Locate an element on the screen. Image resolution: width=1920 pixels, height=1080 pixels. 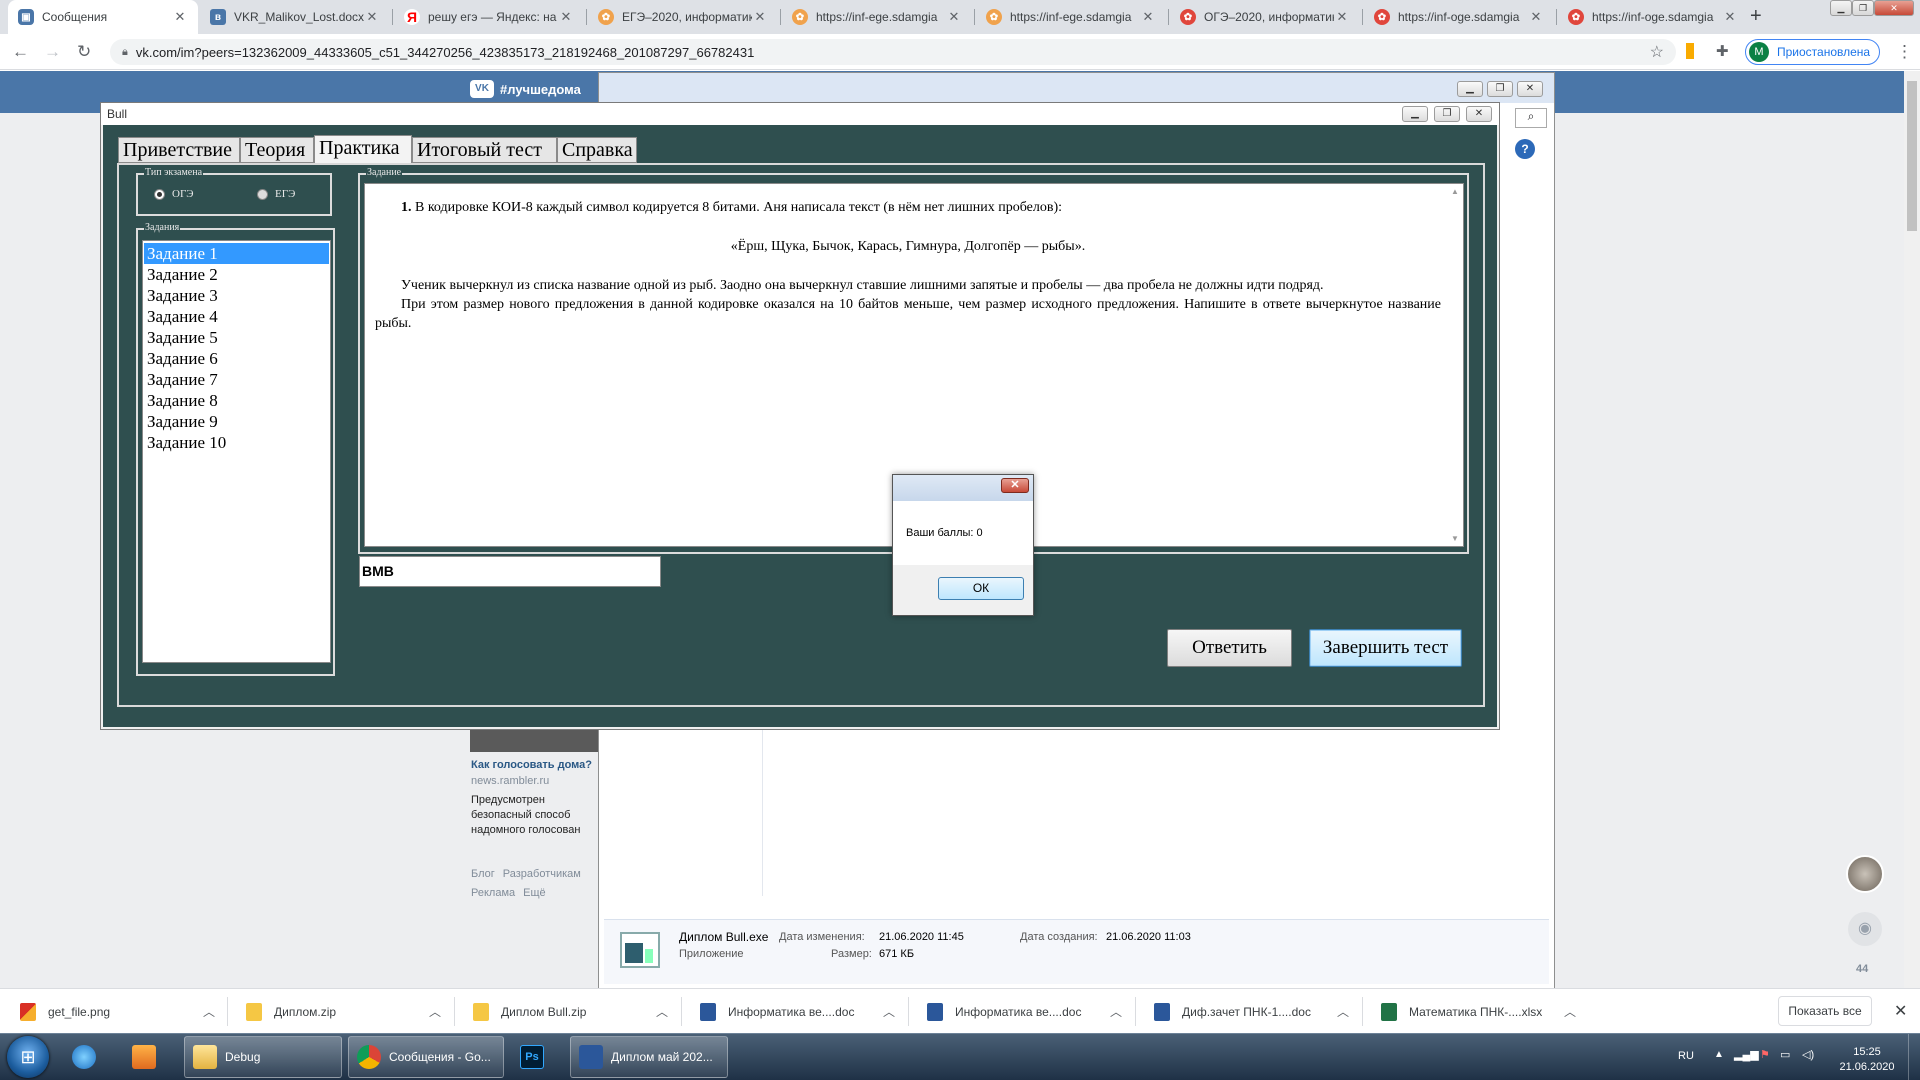
list-item-task-8: Задание 8 is located at coordinates (236, 400).